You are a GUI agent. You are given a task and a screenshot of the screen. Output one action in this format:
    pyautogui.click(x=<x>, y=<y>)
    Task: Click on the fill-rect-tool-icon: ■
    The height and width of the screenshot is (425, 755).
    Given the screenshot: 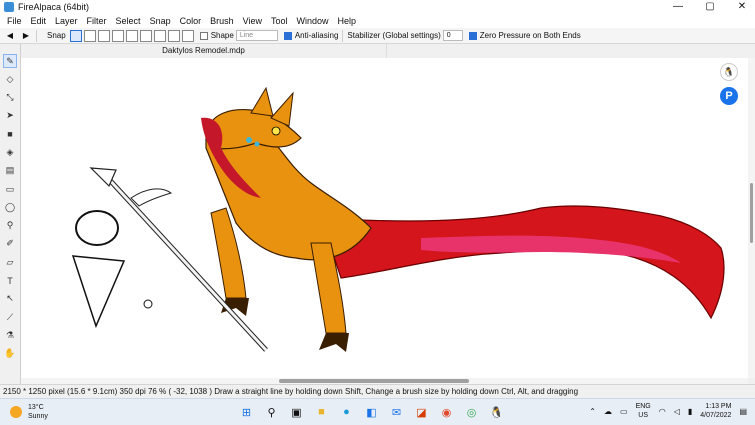 What is the action you would take?
    pyautogui.click(x=10, y=134)
    